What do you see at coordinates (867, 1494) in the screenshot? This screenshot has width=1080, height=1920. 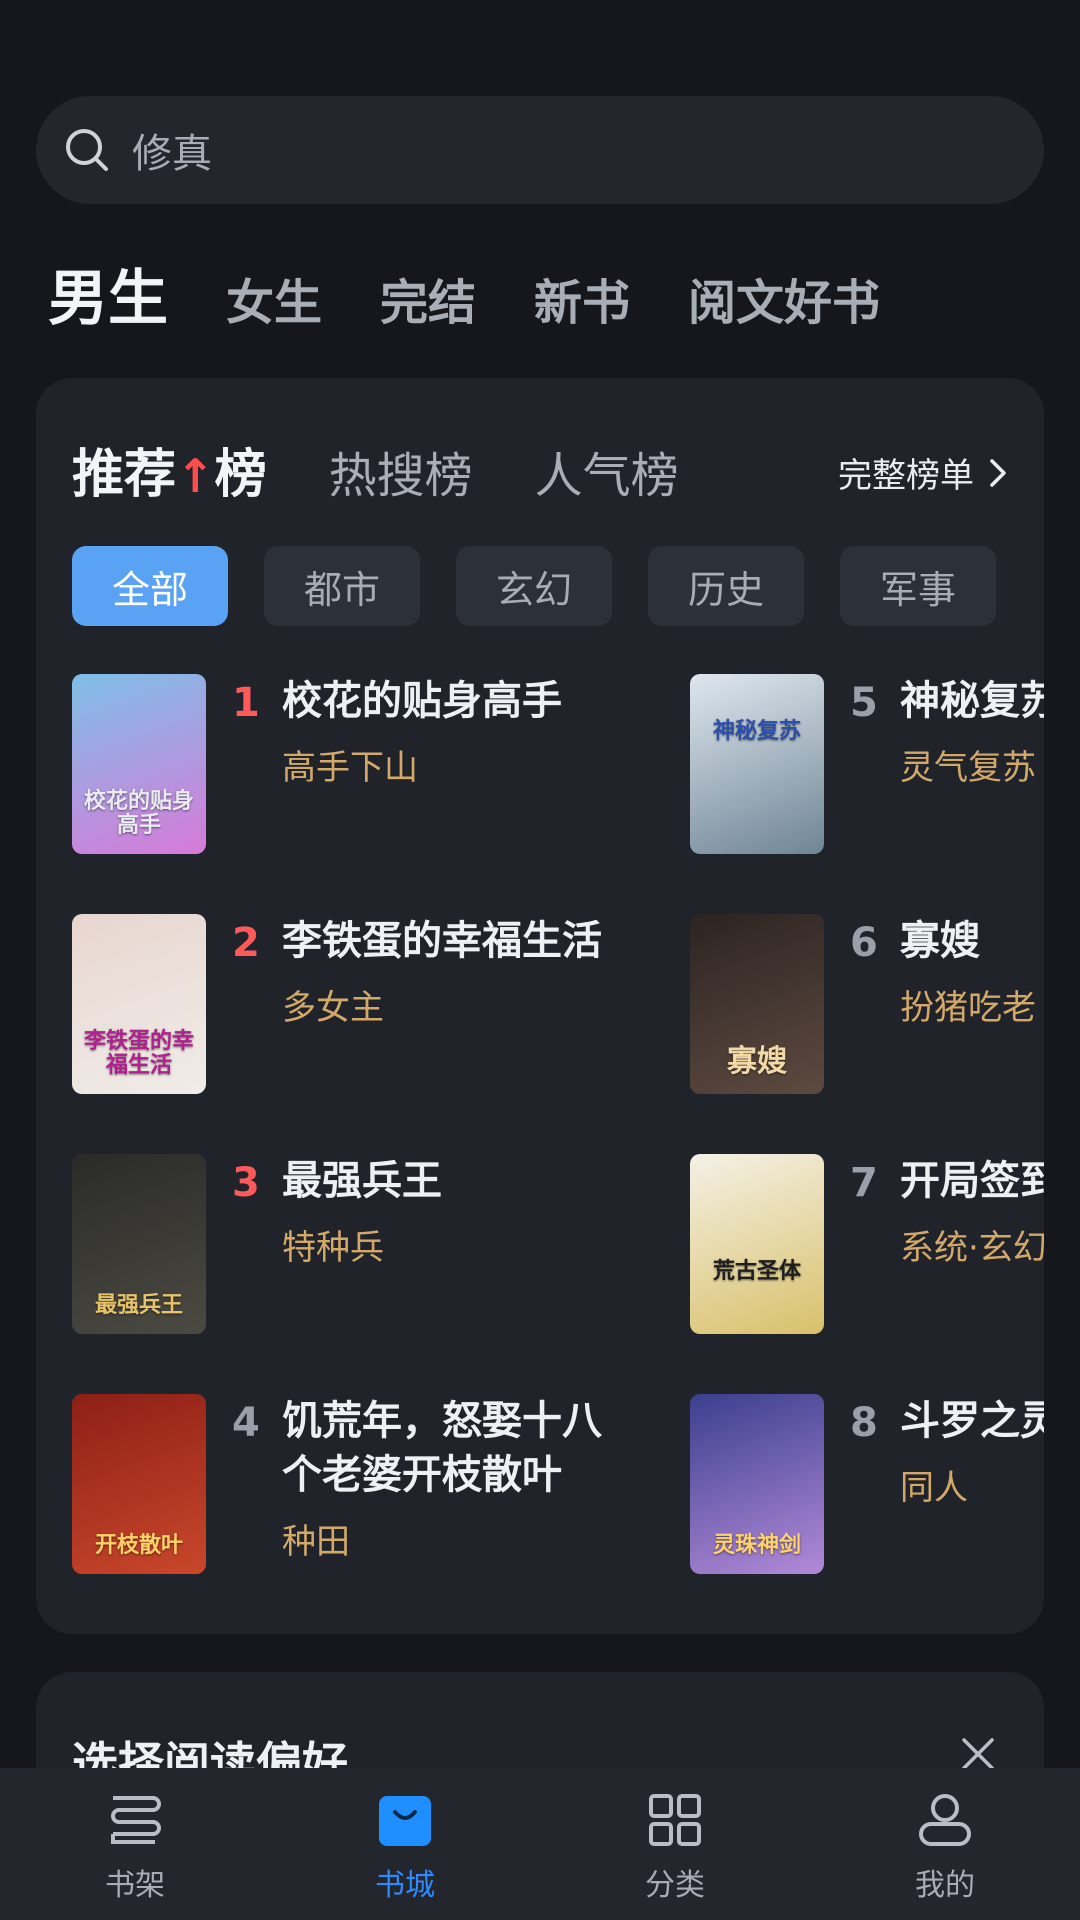 I see `book-item: 灵珠神剑 8 斗罗之灵 同人` at bounding box center [867, 1494].